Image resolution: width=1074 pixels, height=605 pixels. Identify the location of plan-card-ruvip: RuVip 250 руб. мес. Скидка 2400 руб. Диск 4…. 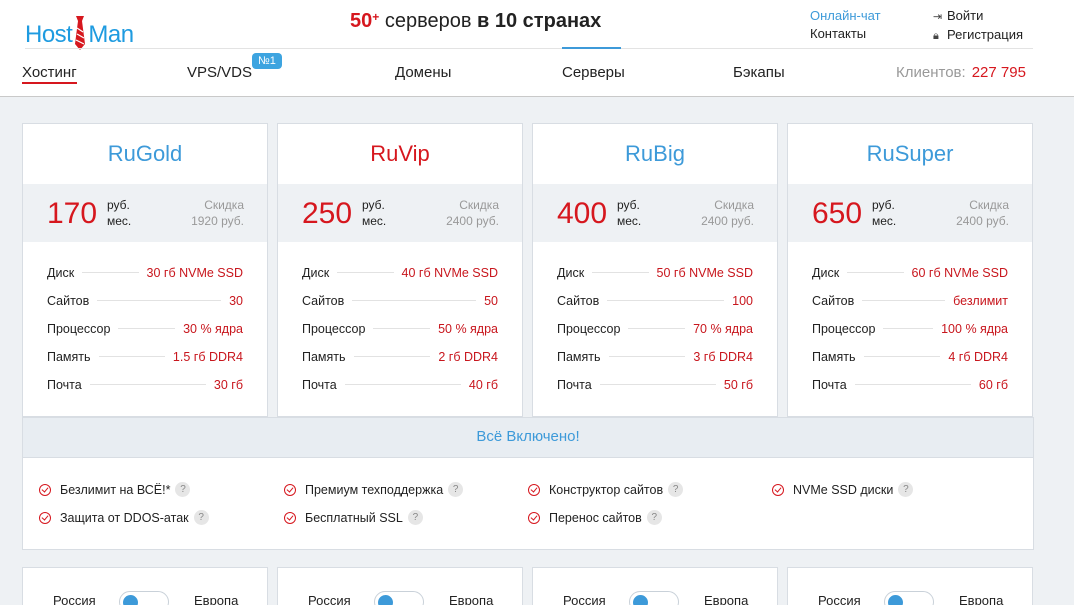
(400, 270).